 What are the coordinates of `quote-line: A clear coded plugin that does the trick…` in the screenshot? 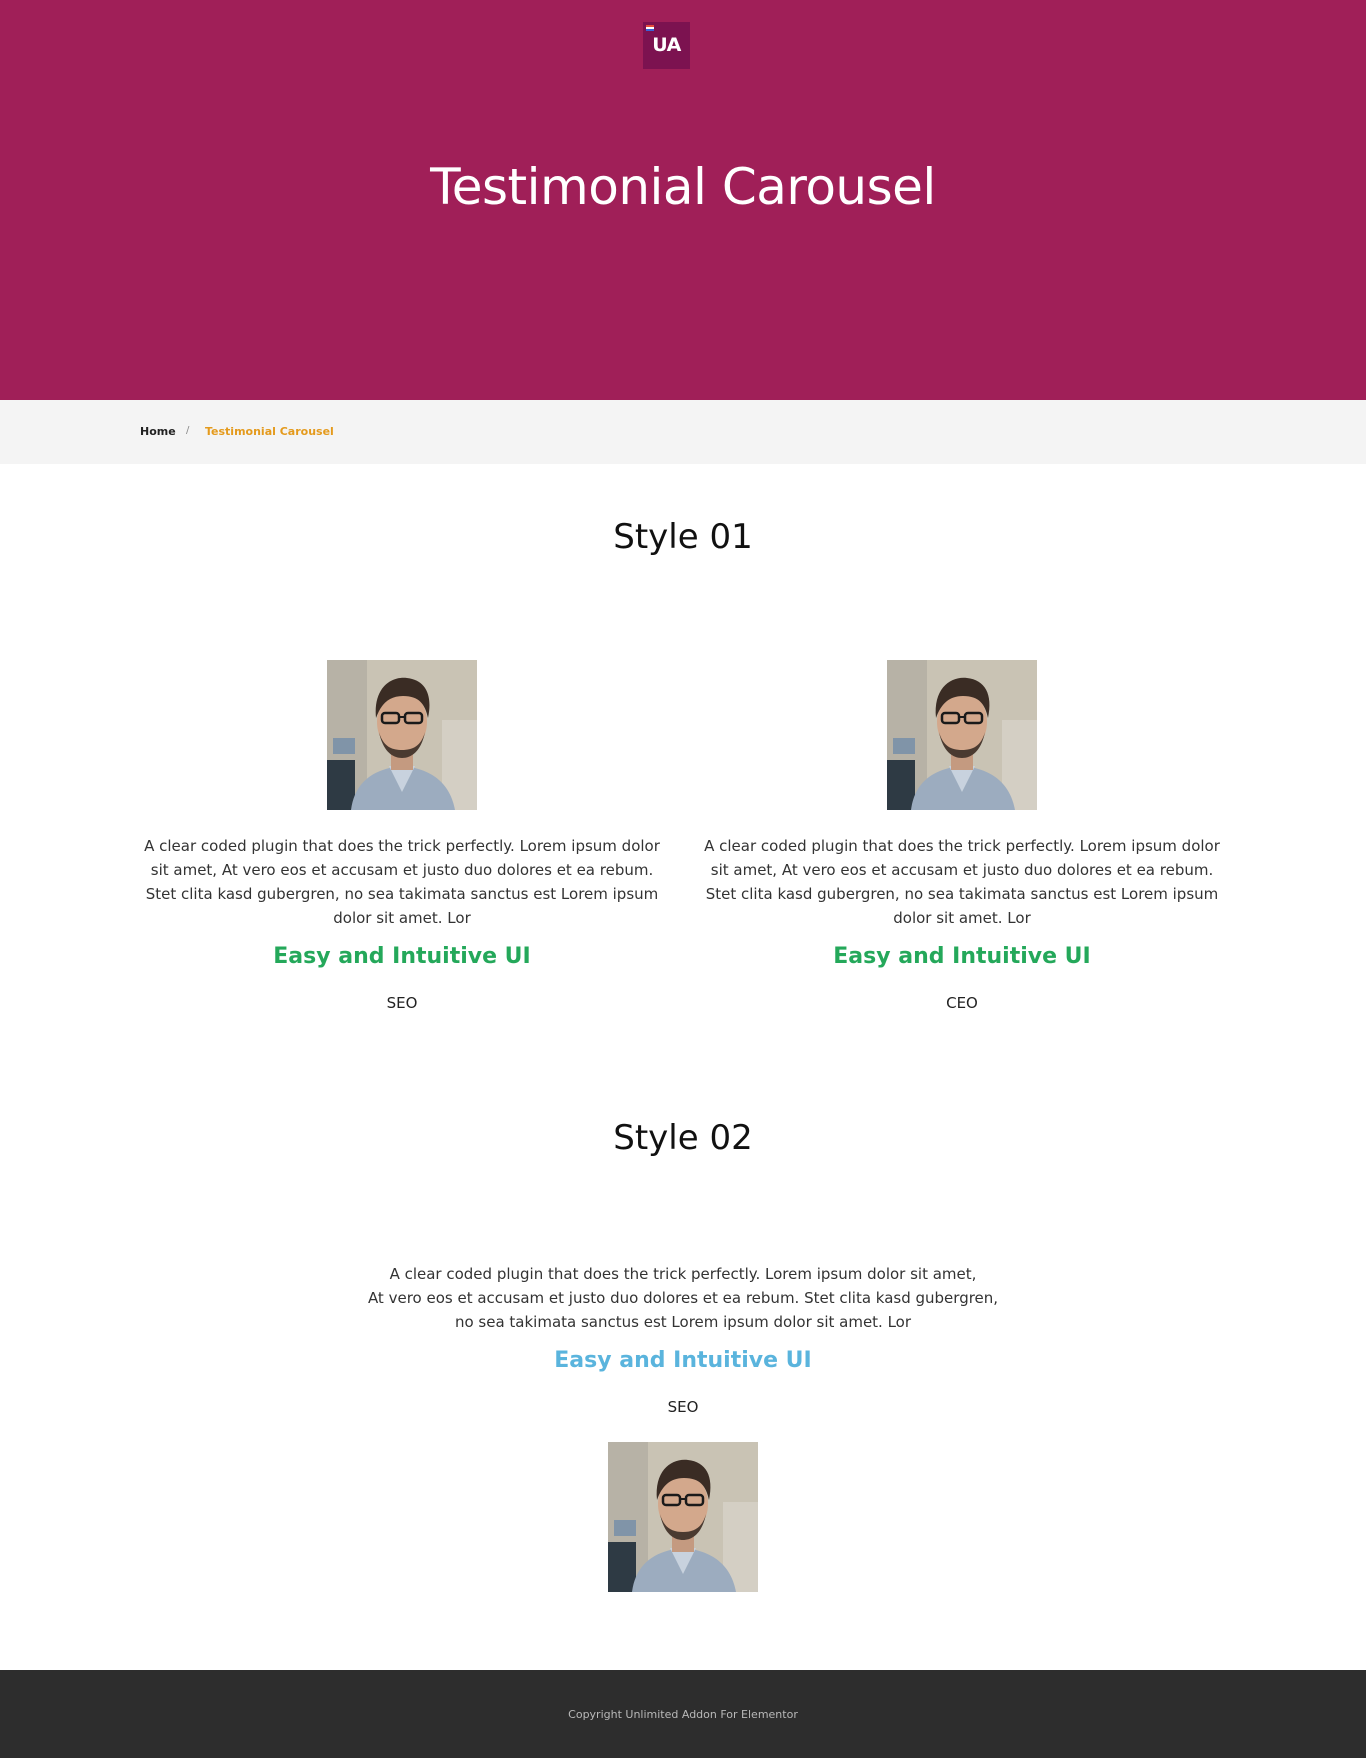 It's located at (683, 1274).